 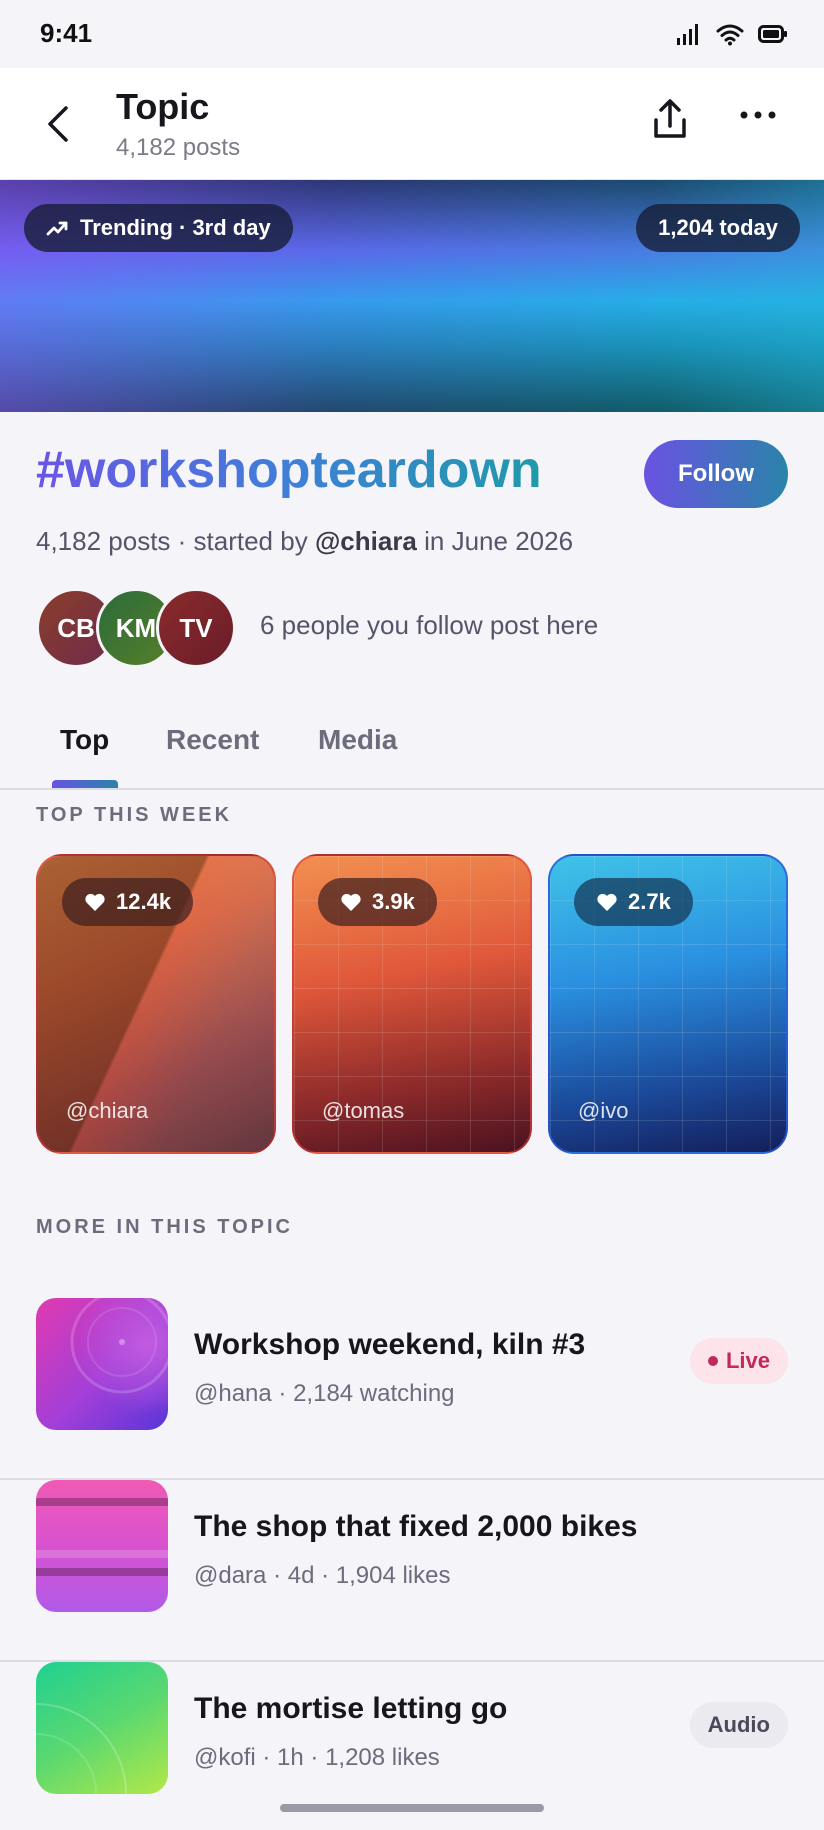 What do you see at coordinates (390, 1344) in the screenshot?
I see `list-item-title: Workshop weekend, kiln #3` at bounding box center [390, 1344].